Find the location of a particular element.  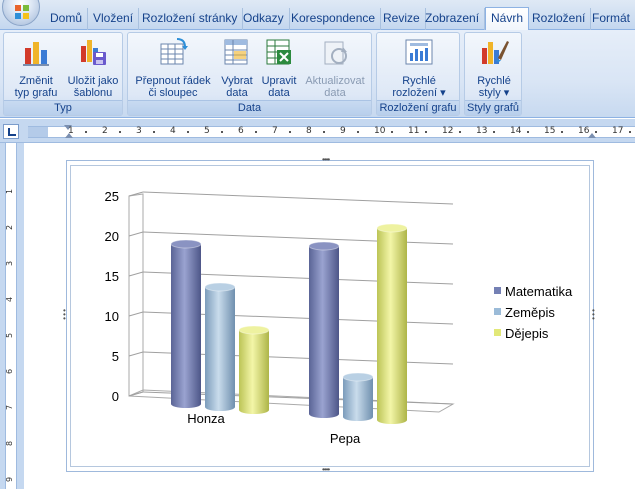

group-typ-label: Typ is located at coordinates (63, 107).